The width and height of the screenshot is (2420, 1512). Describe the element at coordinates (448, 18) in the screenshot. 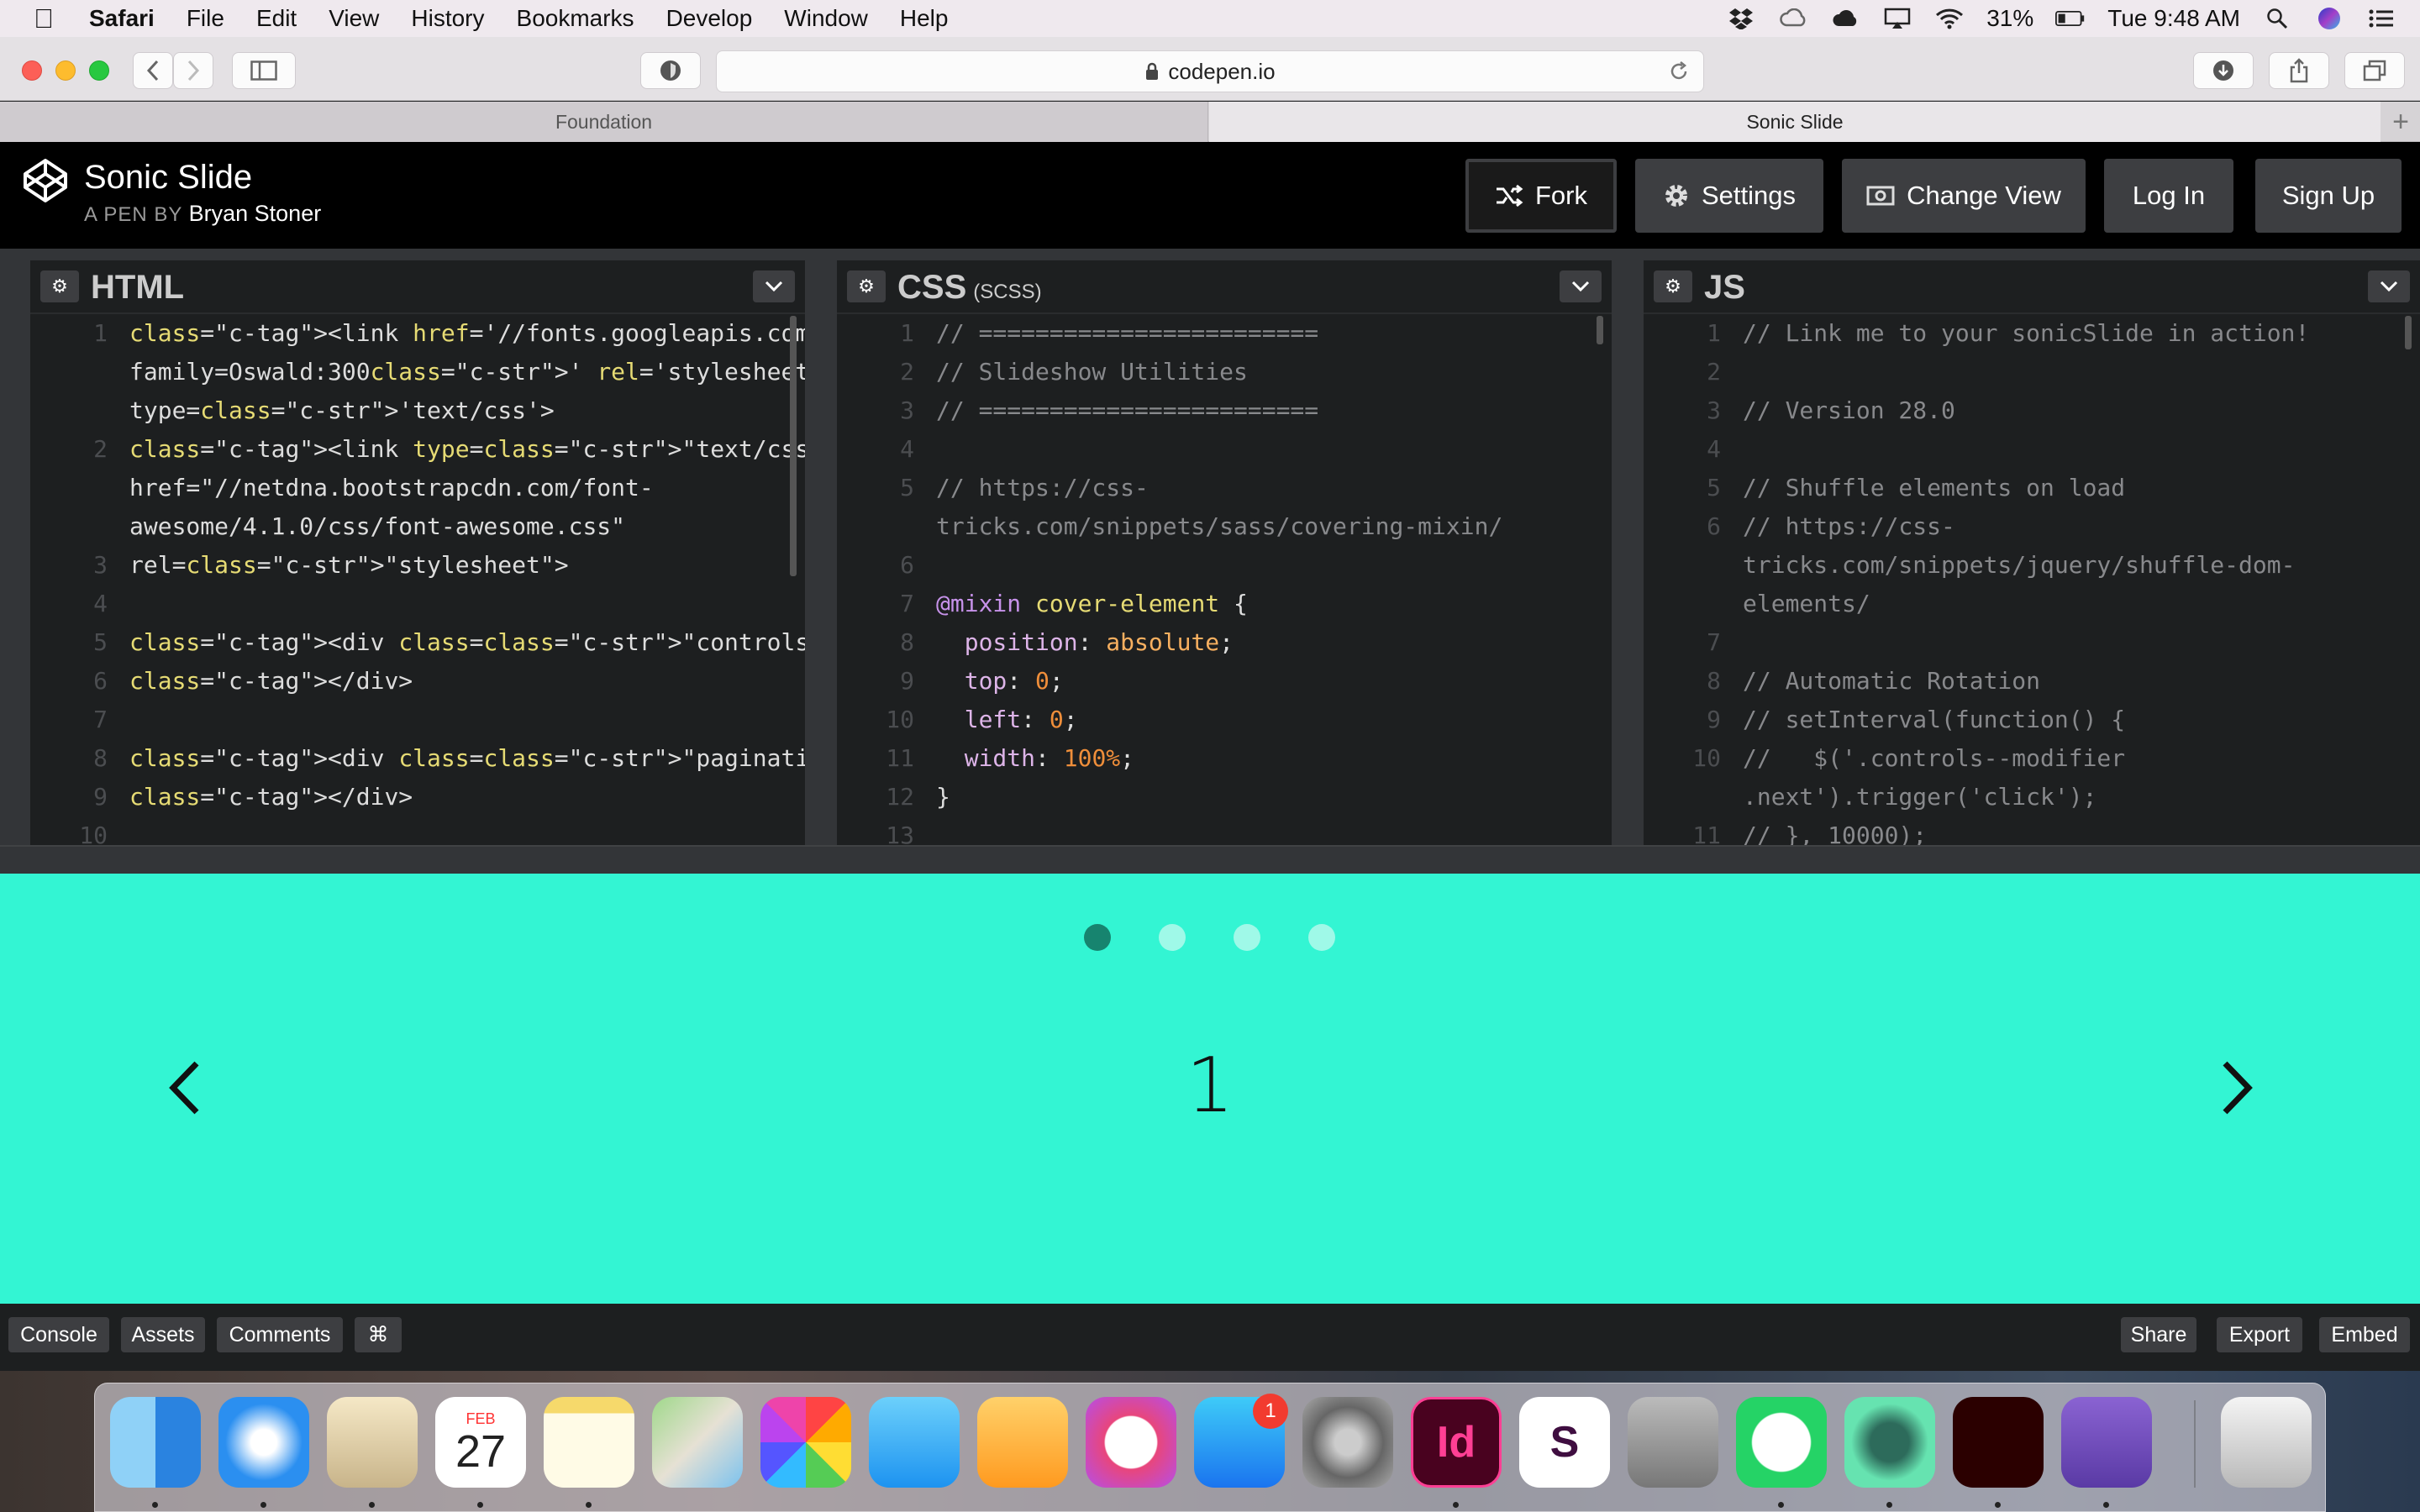

I see `menu-history: History` at that location.